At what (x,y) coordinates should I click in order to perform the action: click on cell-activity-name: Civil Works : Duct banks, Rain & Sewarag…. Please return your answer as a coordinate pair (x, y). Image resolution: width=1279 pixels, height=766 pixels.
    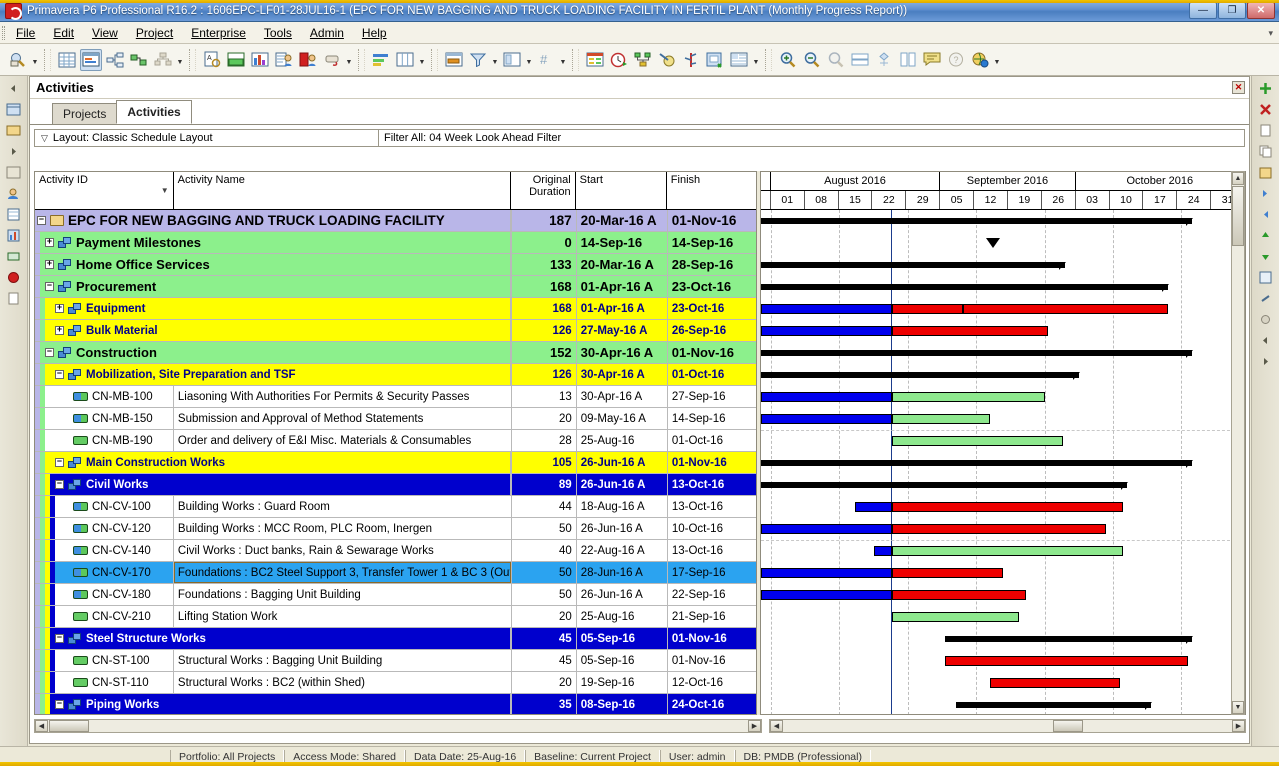
    Looking at the image, I should click on (342, 550).